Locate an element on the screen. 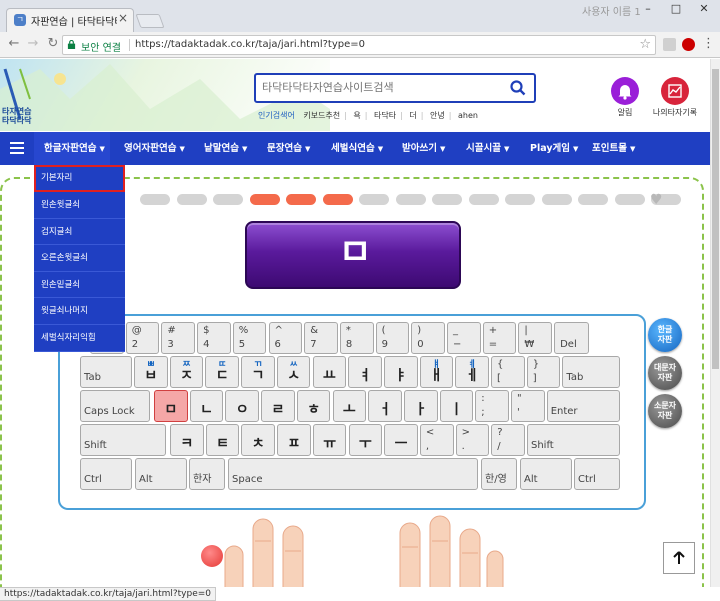 The height and width of the screenshot is (601, 720). key-shift-right: Shift is located at coordinates (573, 440).